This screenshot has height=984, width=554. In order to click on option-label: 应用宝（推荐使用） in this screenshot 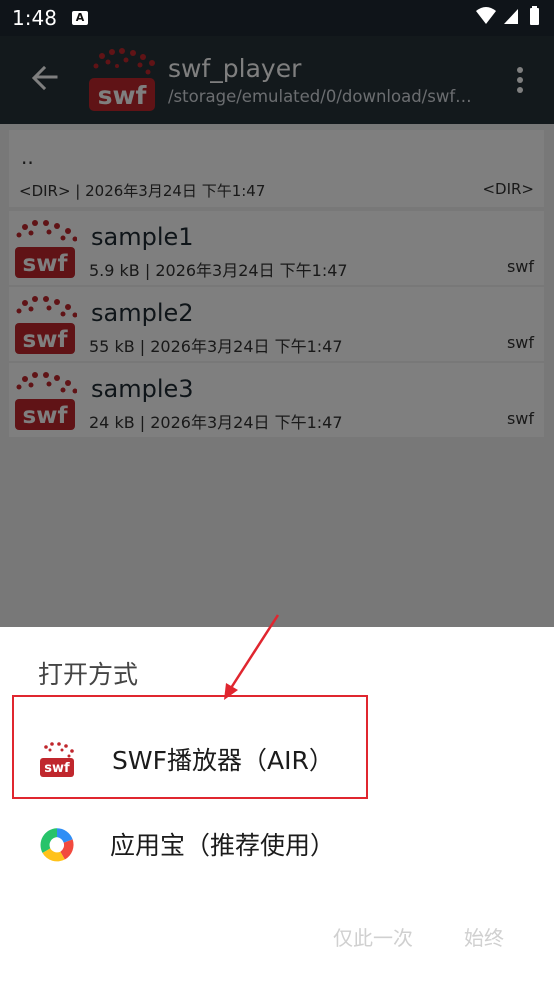, I will do `click(223, 845)`.